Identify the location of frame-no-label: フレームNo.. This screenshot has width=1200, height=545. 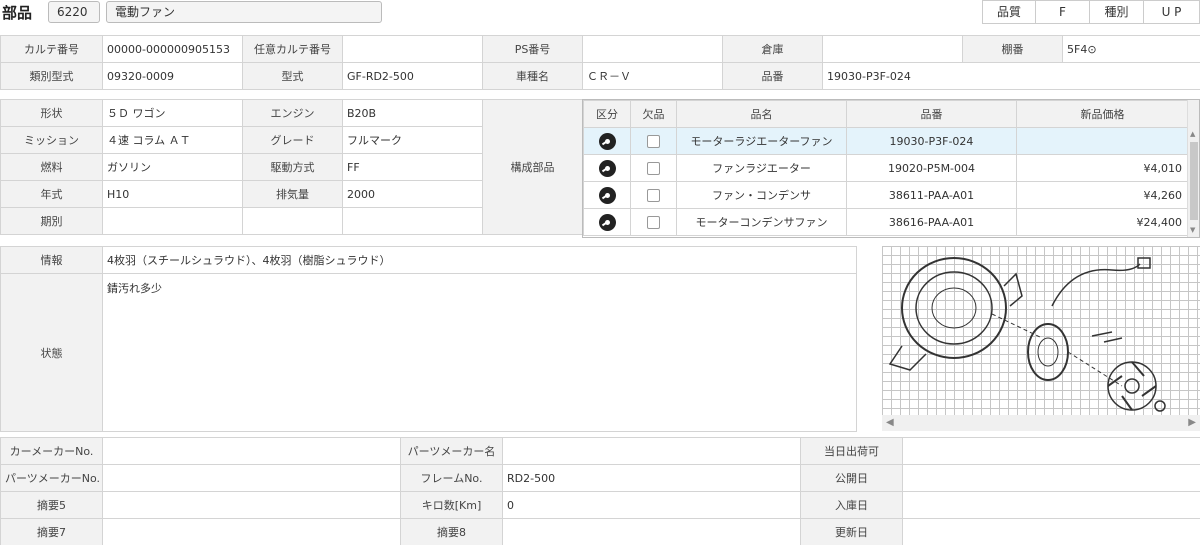
(451, 478).